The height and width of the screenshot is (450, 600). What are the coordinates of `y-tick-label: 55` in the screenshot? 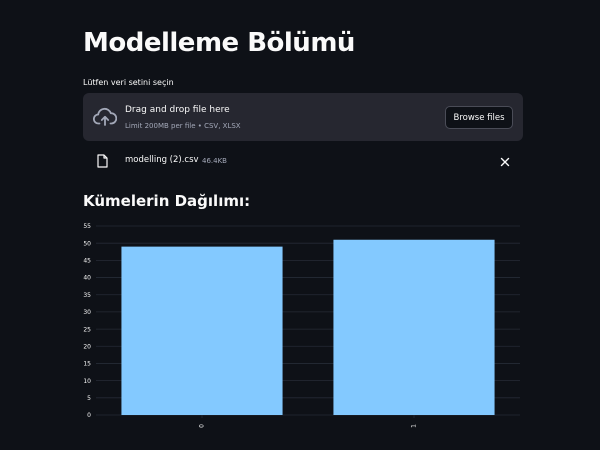 It's located at (87, 226).